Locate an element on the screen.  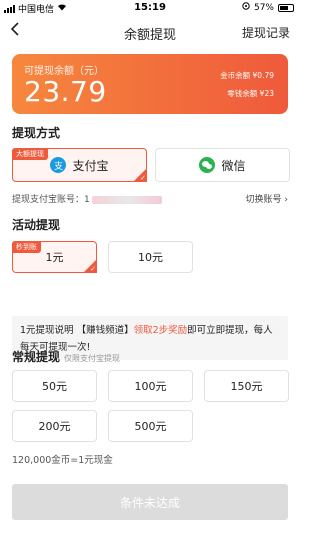
wechat-option: 微信 is located at coordinates (222, 165).